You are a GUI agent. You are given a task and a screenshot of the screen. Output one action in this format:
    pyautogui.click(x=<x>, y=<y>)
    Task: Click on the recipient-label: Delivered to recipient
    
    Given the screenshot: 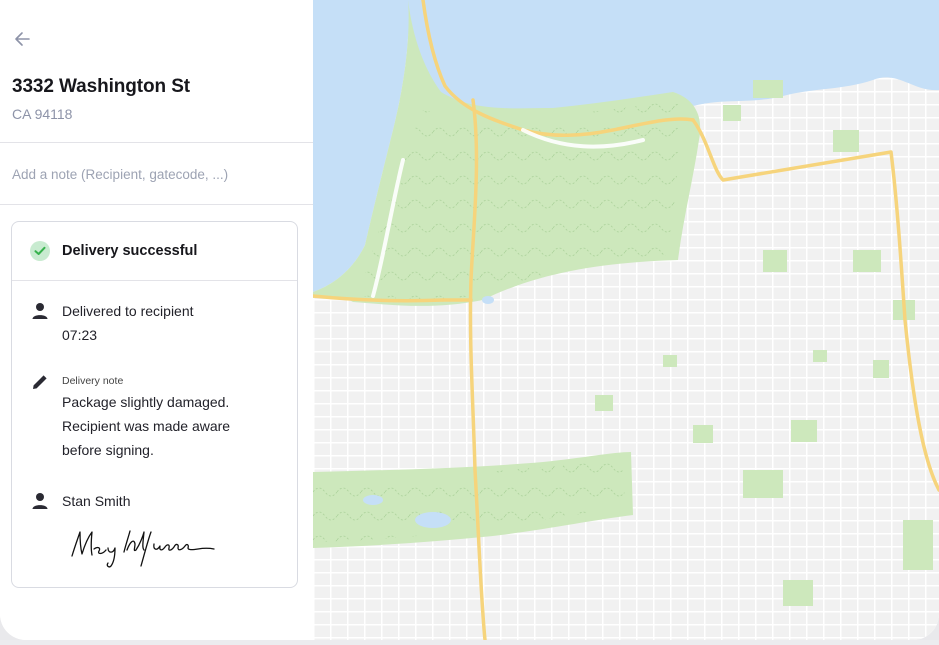 What is the action you would take?
    pyautogui.click(x=128, y=311)
    